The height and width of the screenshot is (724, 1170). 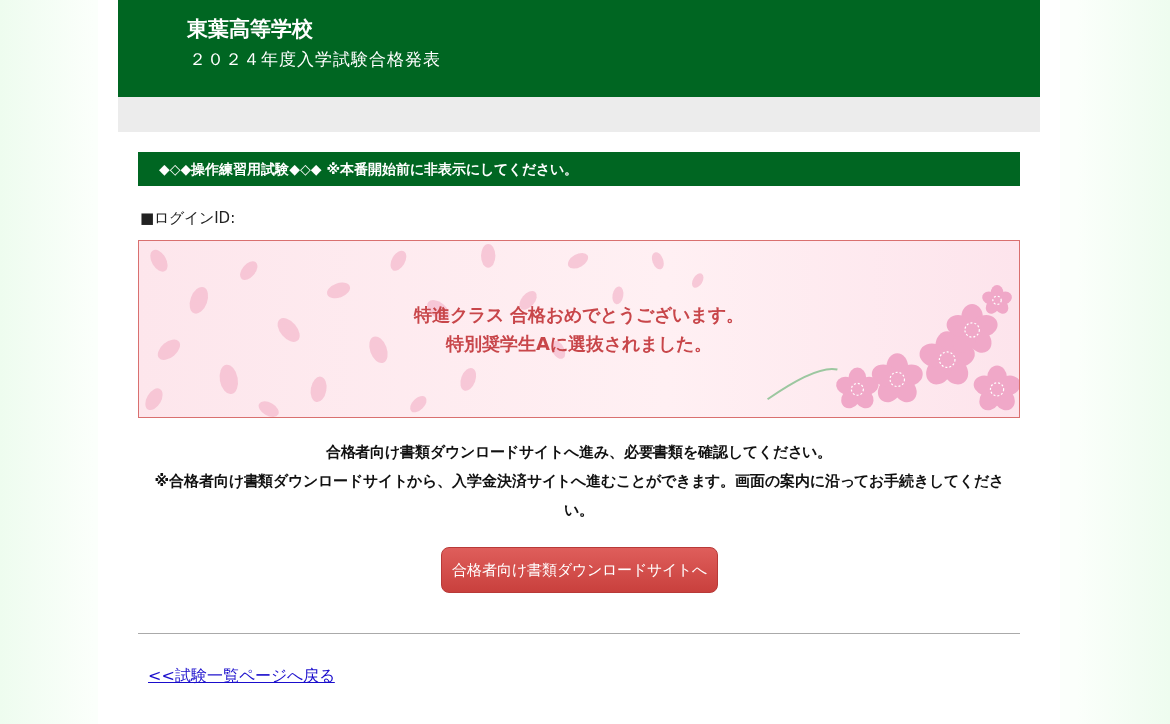 What do you see at coordinates (579, 315) in the screenshot?
I see `result-message: 特進クラス 合格おめでとうございます。` at bounding box center [579, 315].